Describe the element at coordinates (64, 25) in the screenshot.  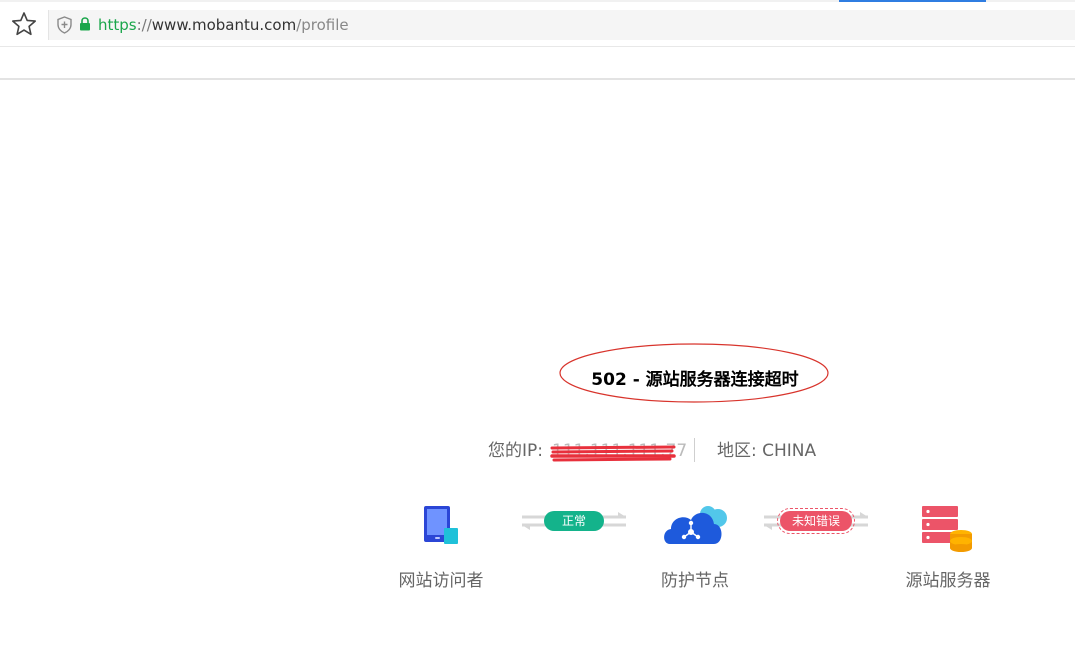
I see `shield-icon` at that location.